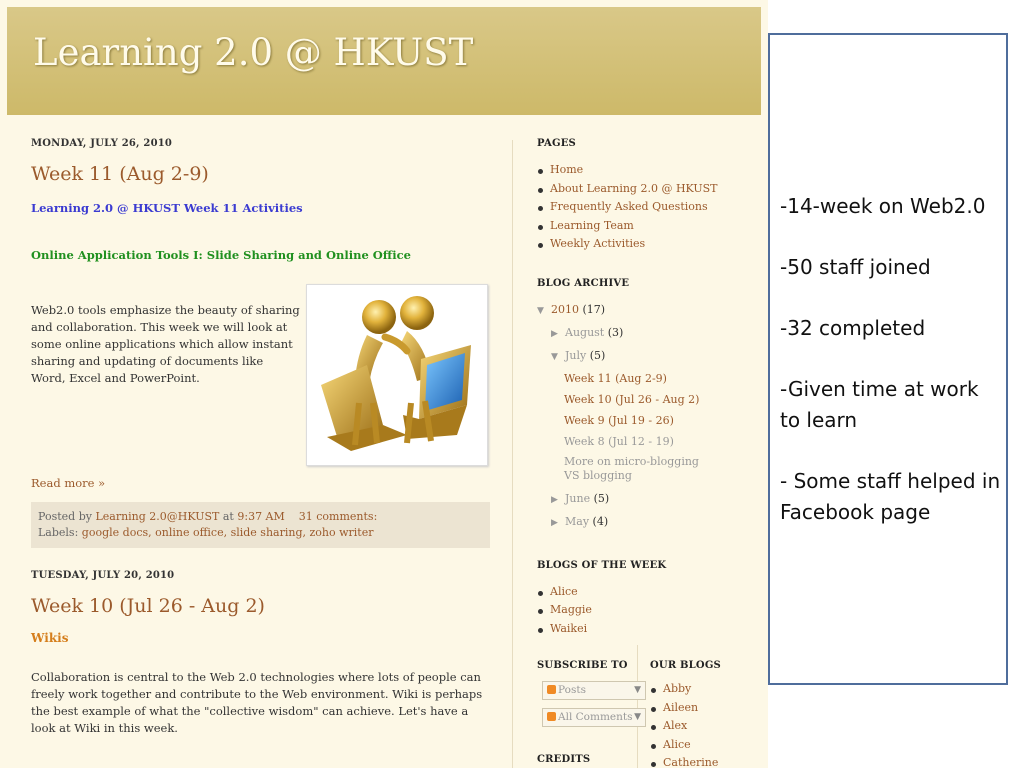 Image resolution: width=1024 pixels, height=768 pixels. I want to click on archive-month-august: ▶ August (3), so click(647, 333).